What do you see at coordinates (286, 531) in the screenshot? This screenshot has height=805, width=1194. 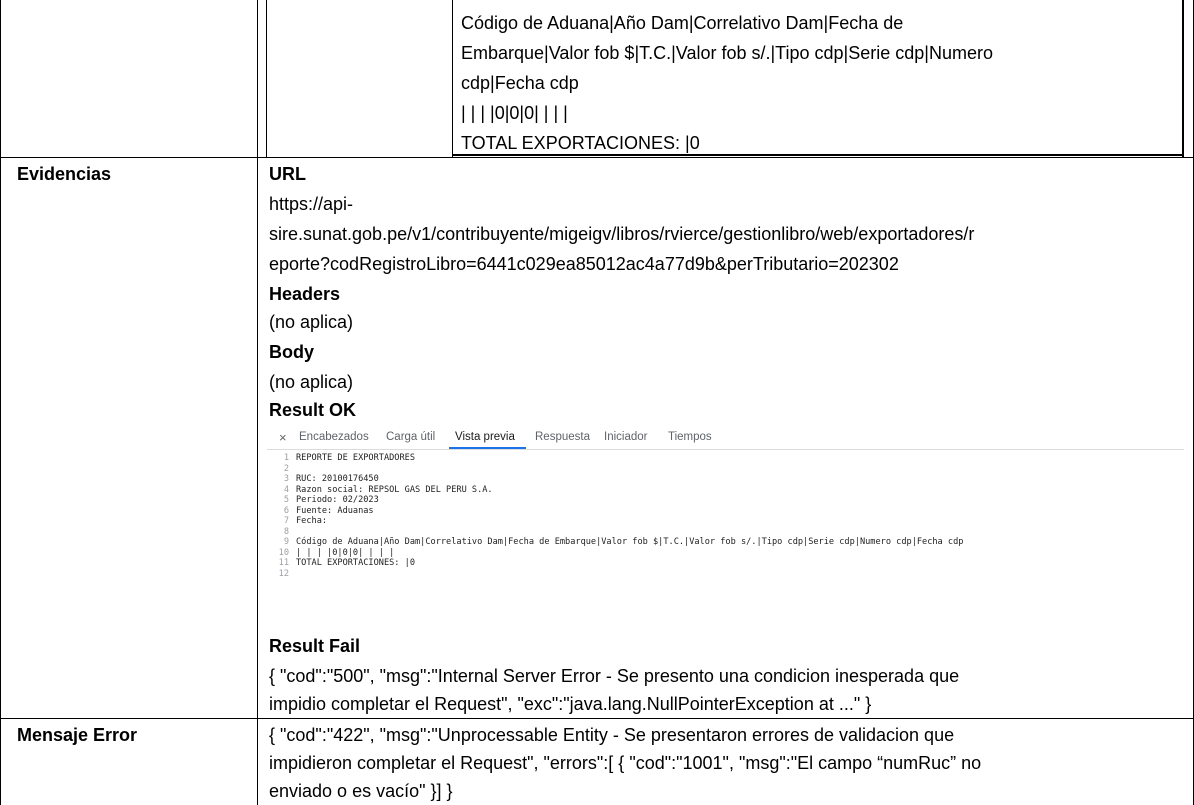 I see `line-number: 8` at bounding box center [286, 531].